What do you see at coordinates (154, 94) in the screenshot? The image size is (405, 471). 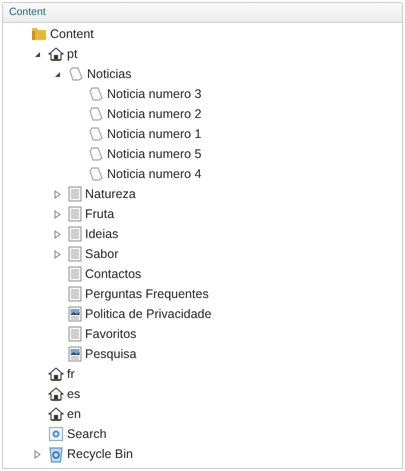 I see `tree-item: Noticia numero 3` at bounding box center [154, 94].